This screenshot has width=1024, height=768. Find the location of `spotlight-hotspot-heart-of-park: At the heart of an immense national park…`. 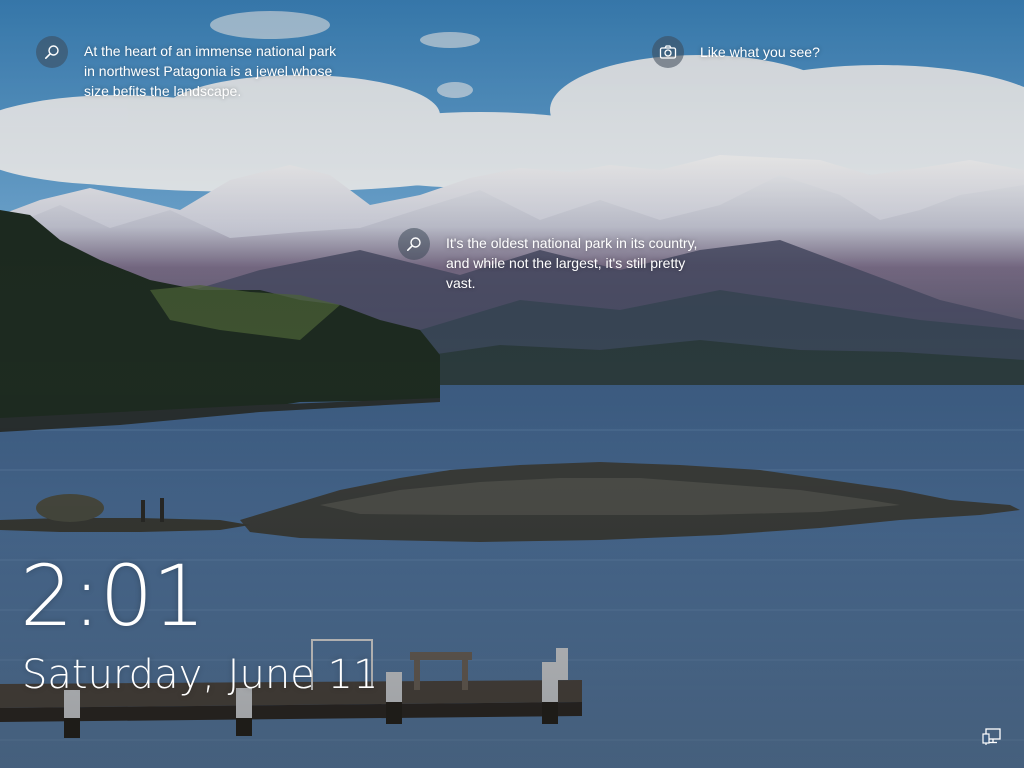

spotlight-hotspot-heart-of-park: At the heart of an immense national park… is located at coordinates (205, 68).